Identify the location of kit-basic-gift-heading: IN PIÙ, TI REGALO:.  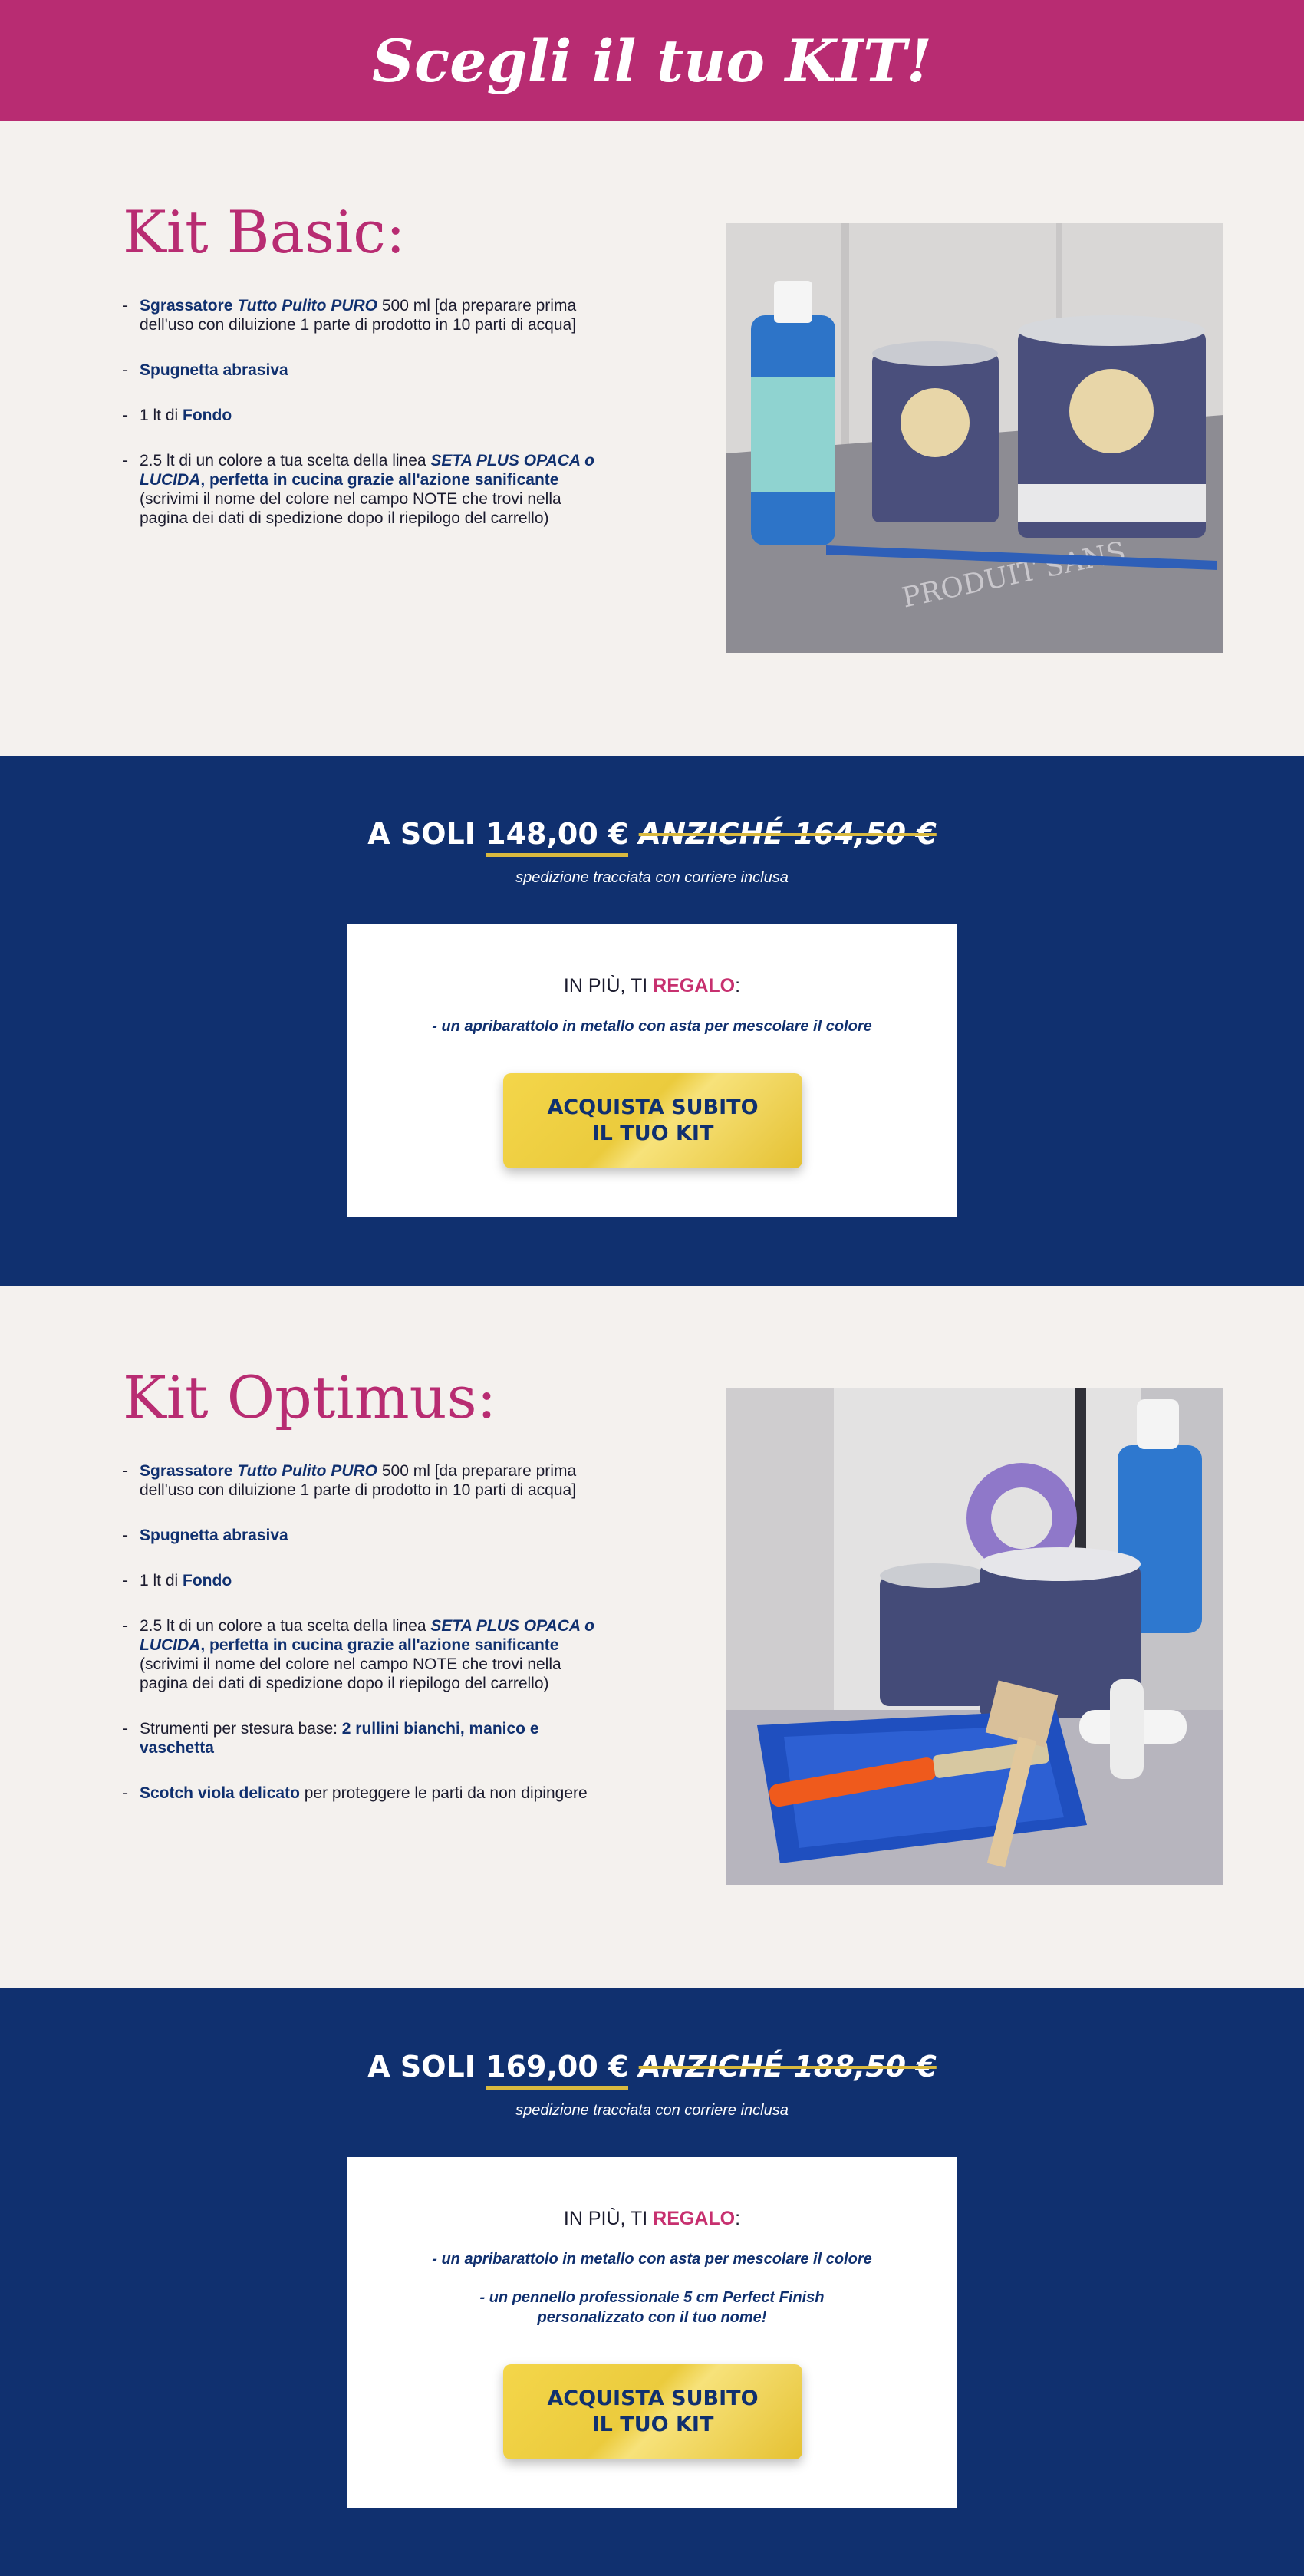
(652, 986).